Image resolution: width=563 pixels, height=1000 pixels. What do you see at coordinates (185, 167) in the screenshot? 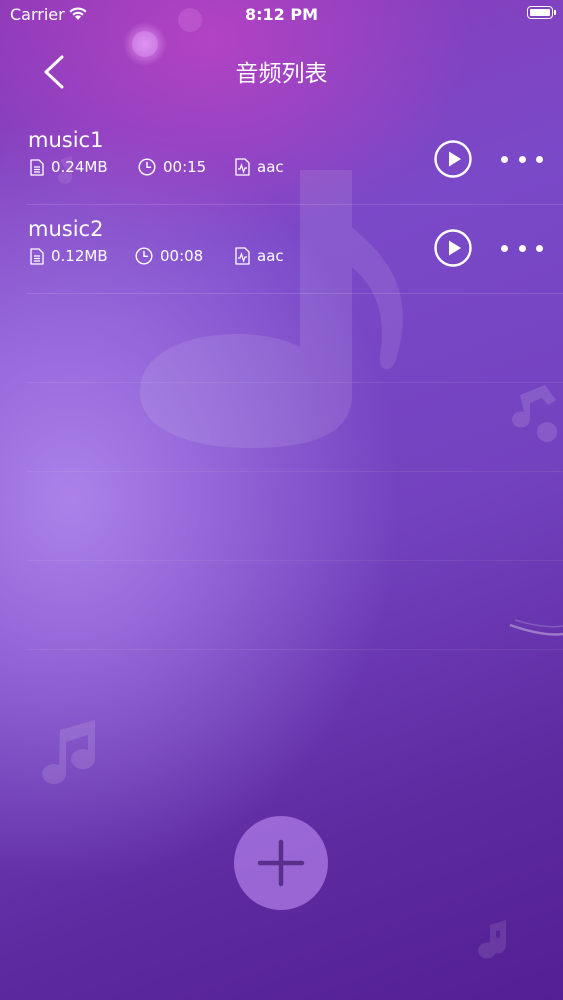
I see `track-duration-value: 00:15` at bounding box center [185, 167].